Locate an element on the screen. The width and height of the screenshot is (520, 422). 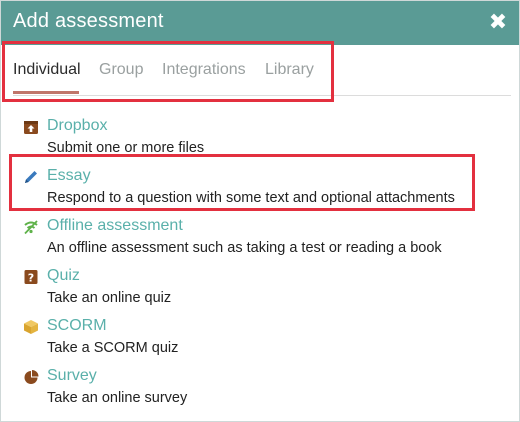
pencil-icon is located at coordinates (31, 177).